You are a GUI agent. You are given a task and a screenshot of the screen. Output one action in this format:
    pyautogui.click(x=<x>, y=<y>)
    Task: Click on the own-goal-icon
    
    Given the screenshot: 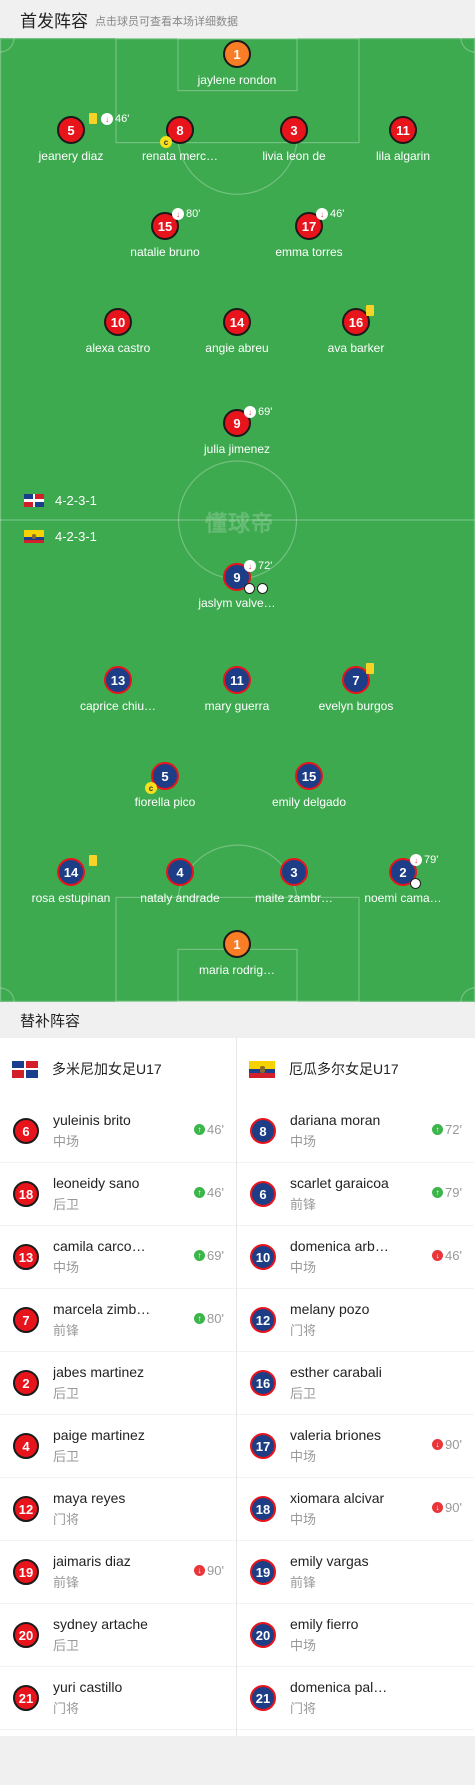 What is the action you would take?
    pyautogui.click(x=415, y=883)
    